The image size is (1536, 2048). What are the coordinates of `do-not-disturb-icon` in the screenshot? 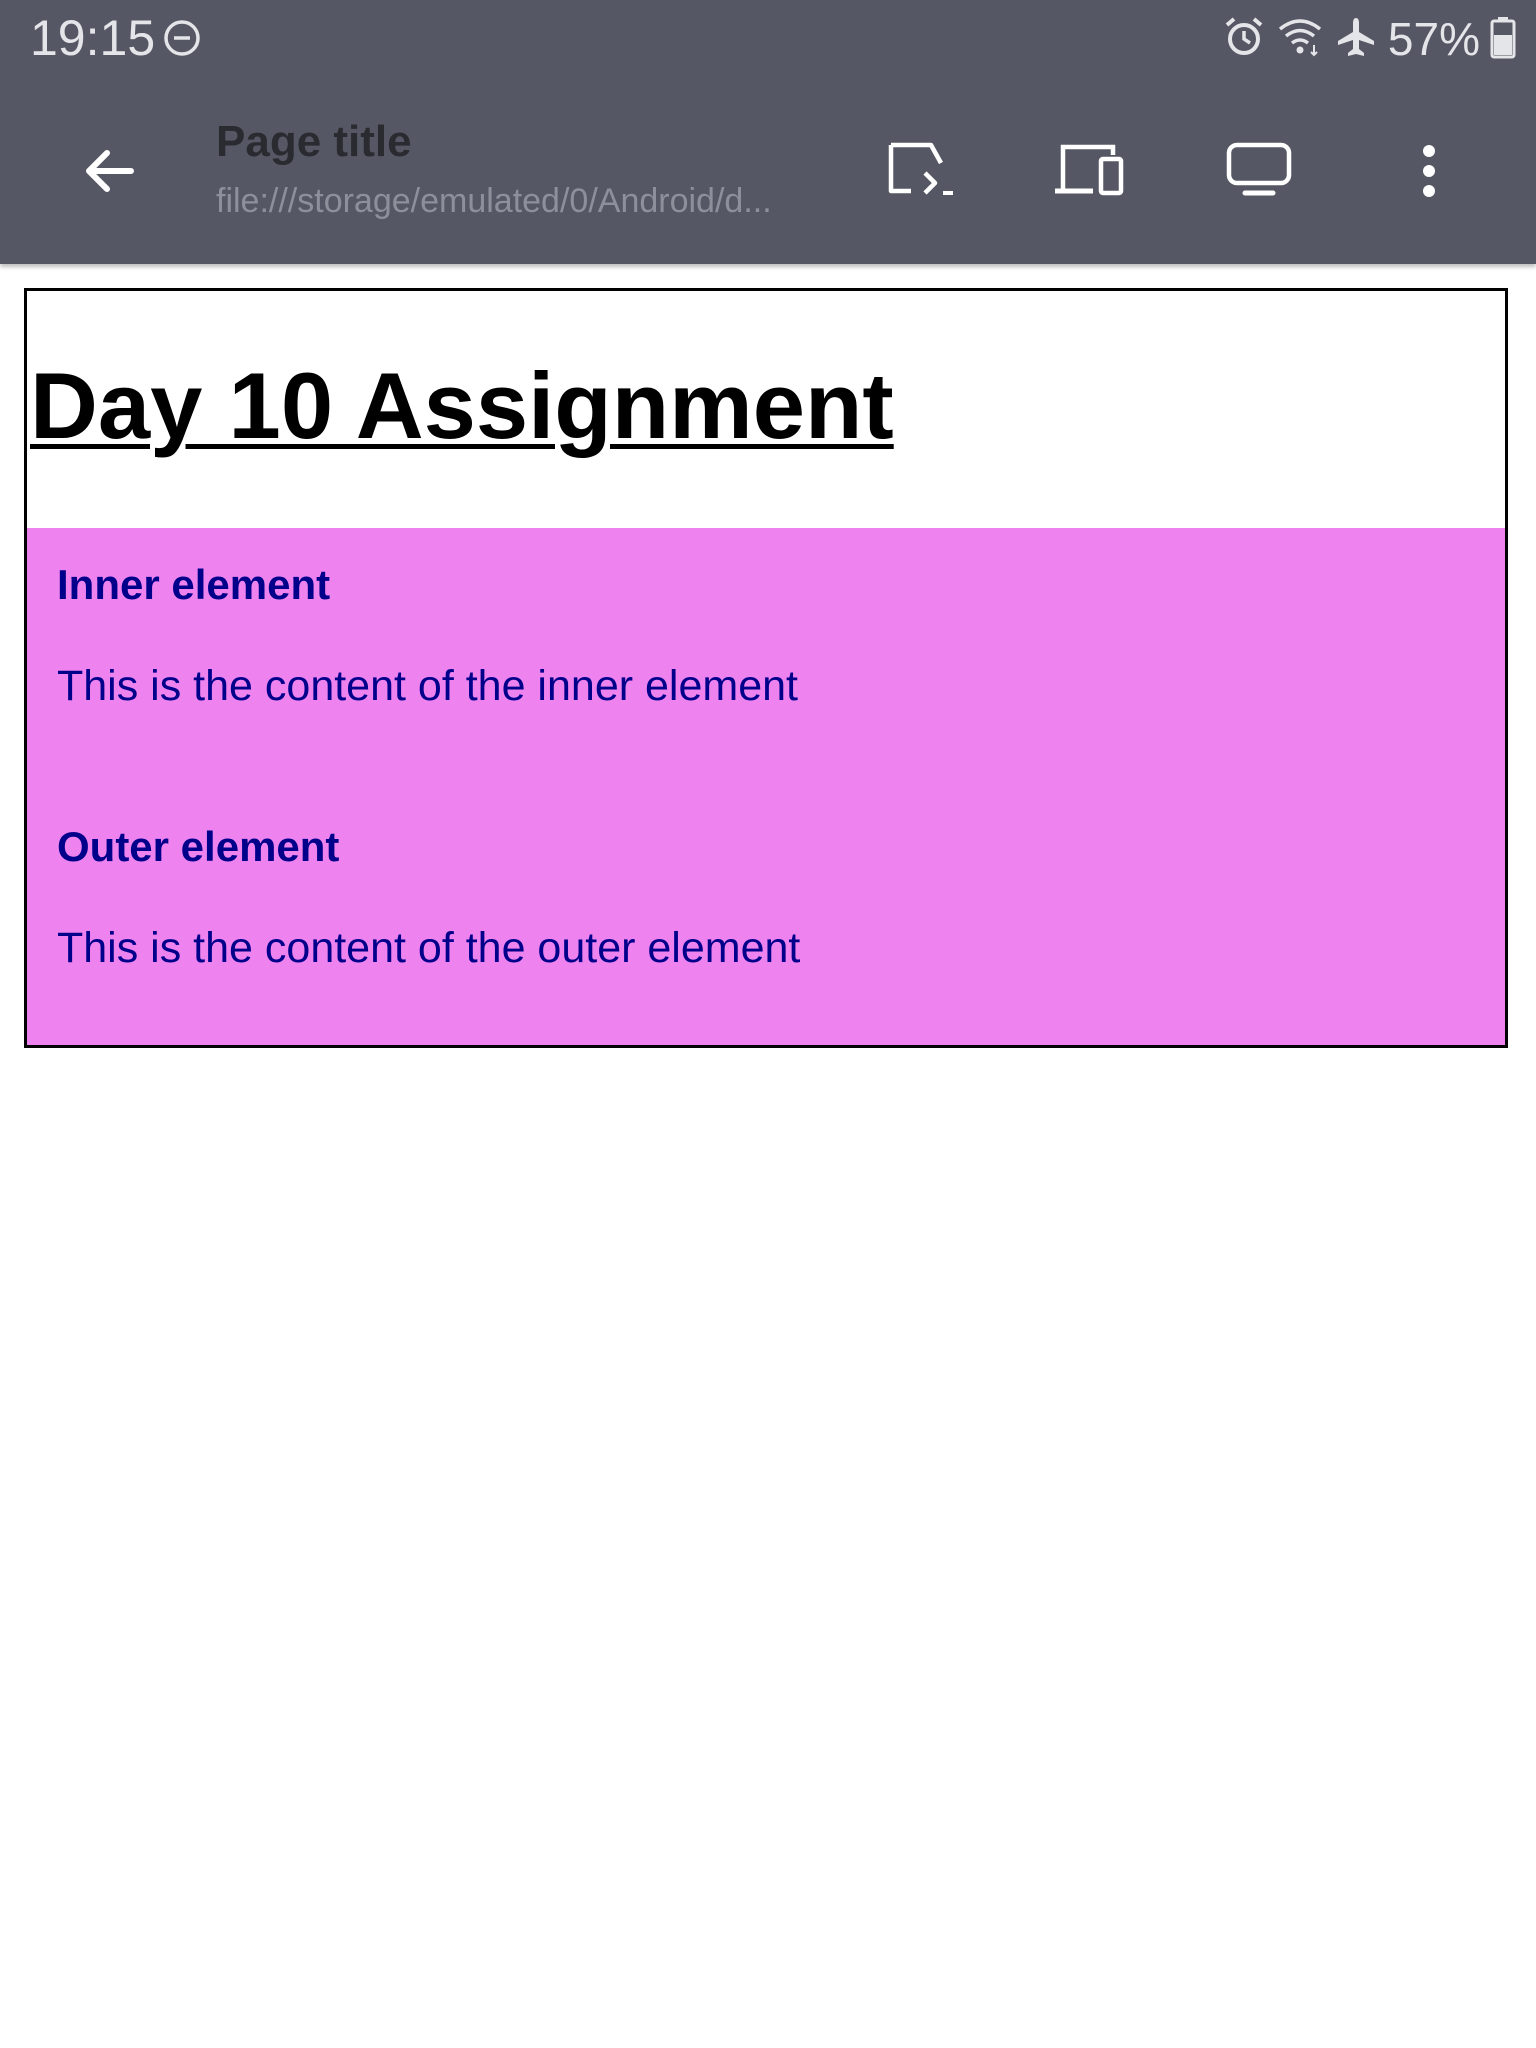 It's located at (182, 38).